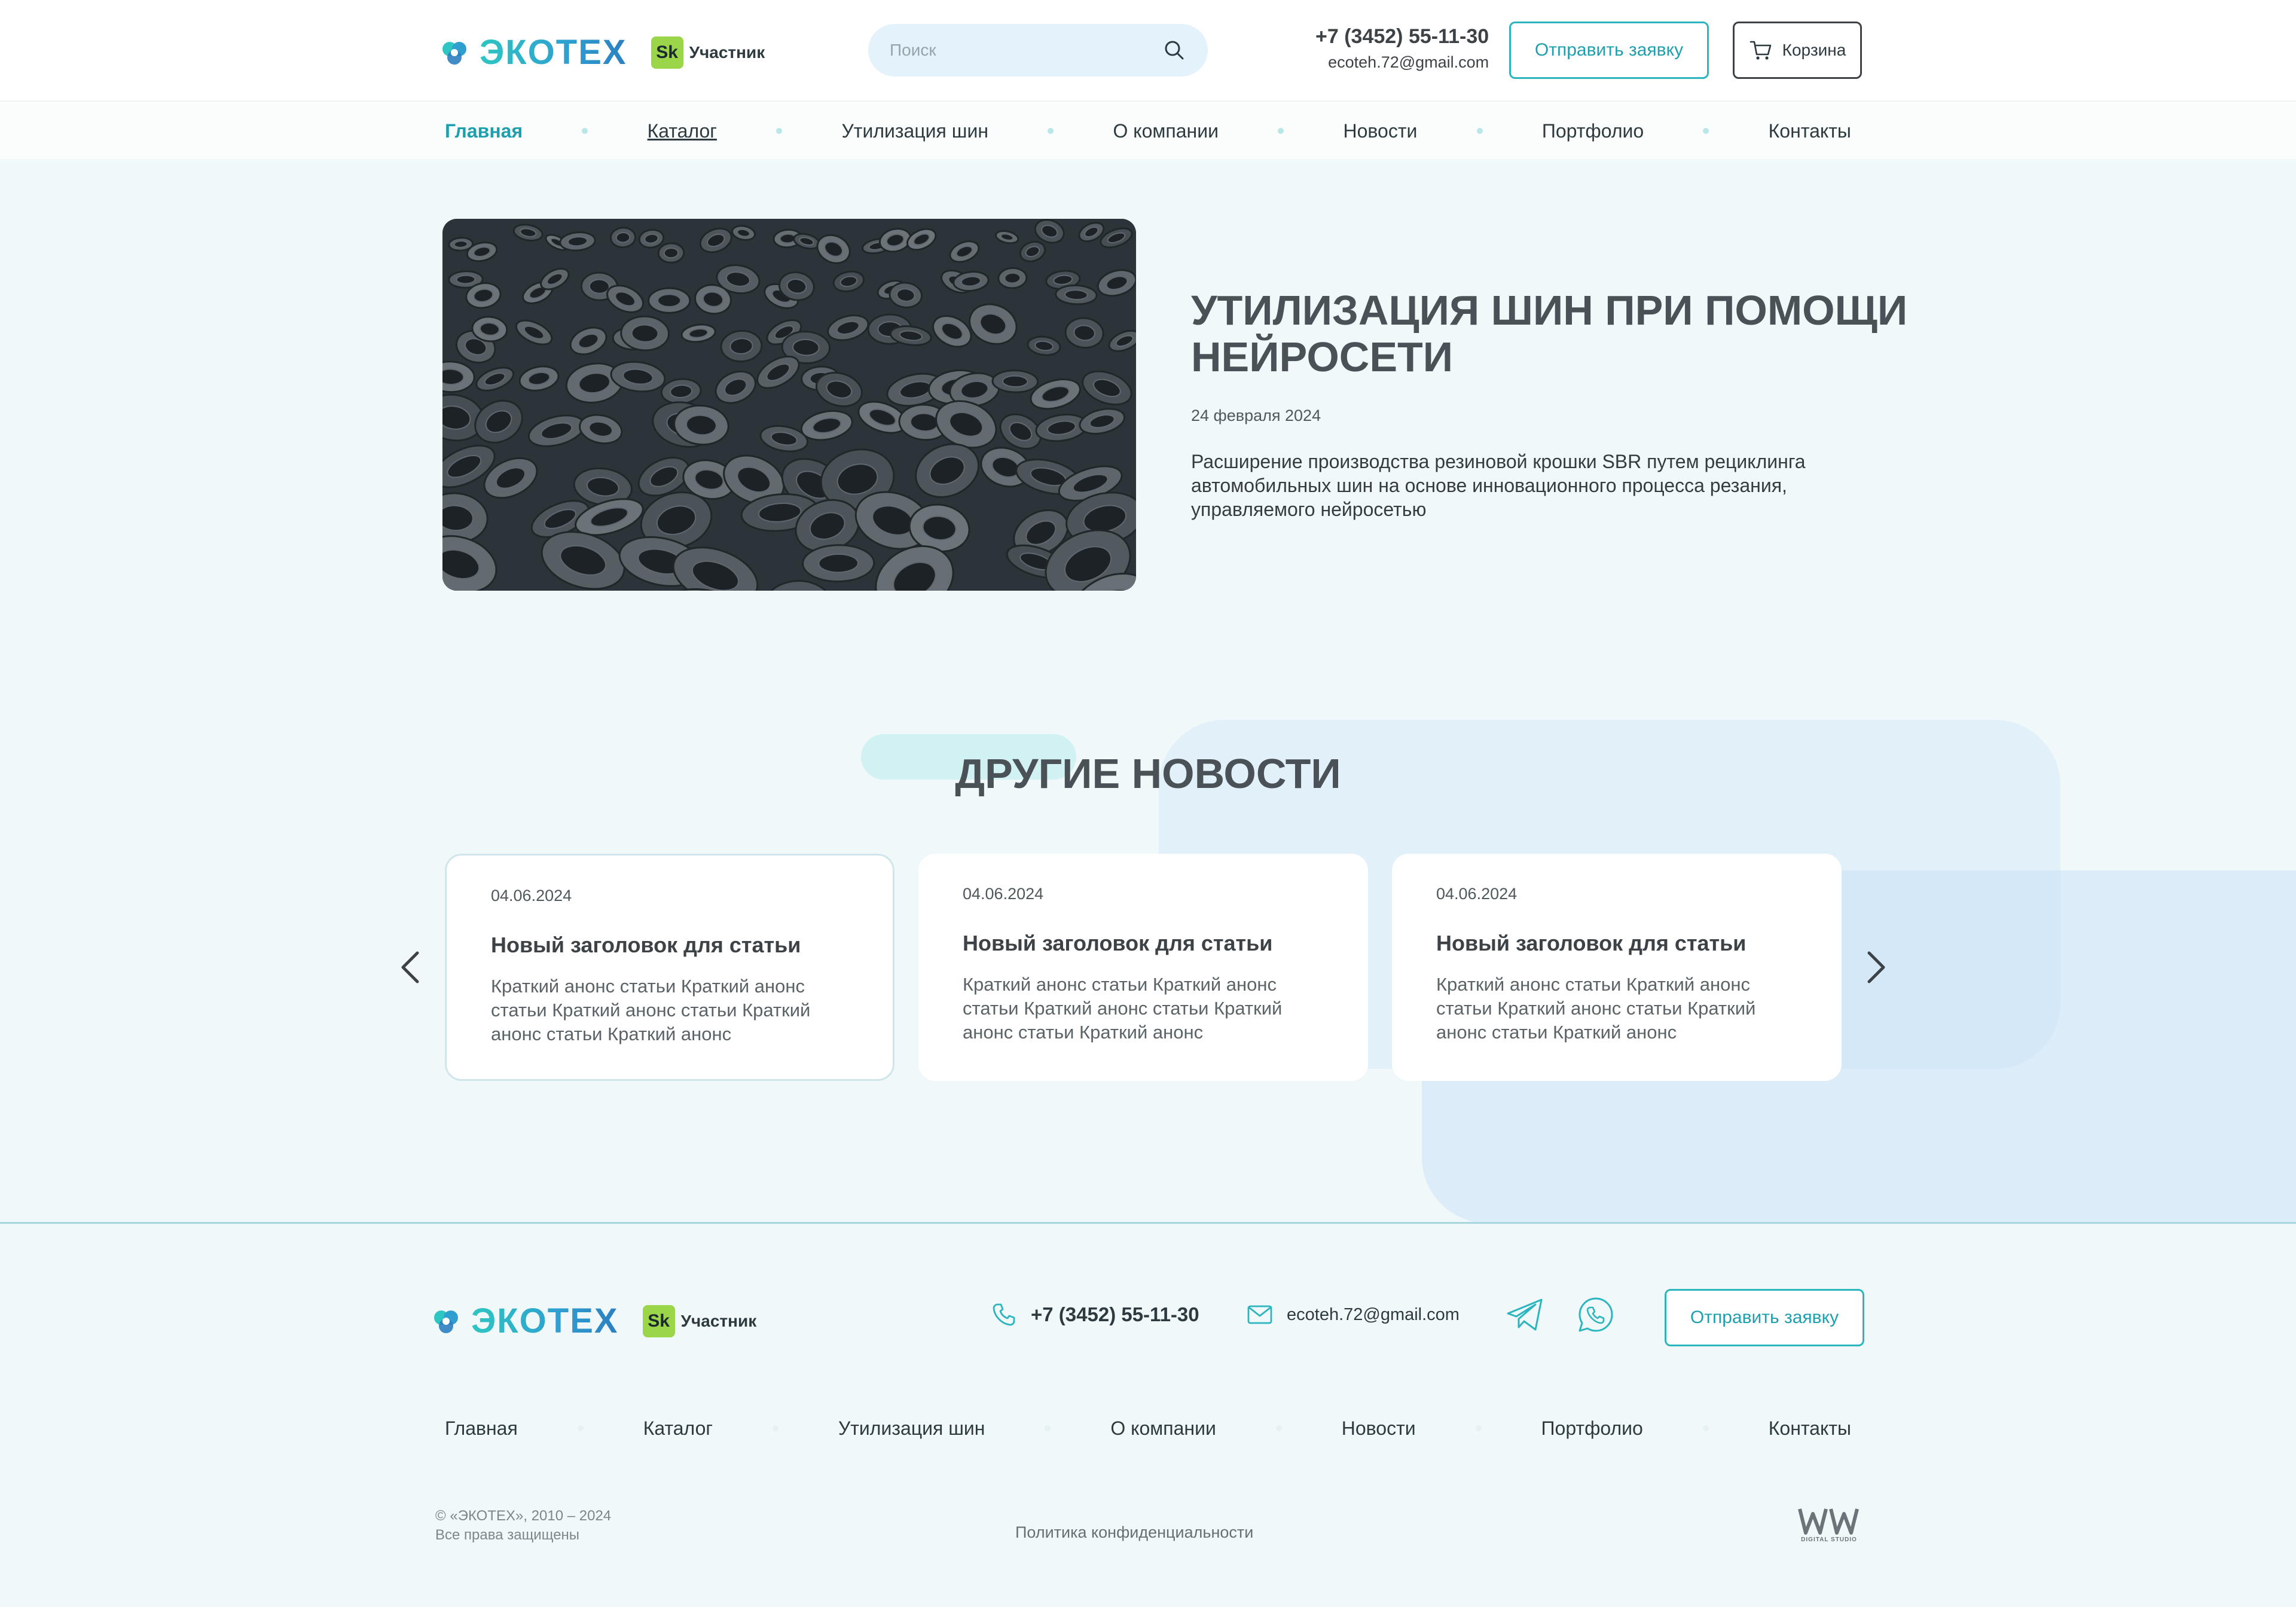 The height and width of the screenshot is (1607, 2296). I want to click on chevron-left-icon, so click(410, 967).